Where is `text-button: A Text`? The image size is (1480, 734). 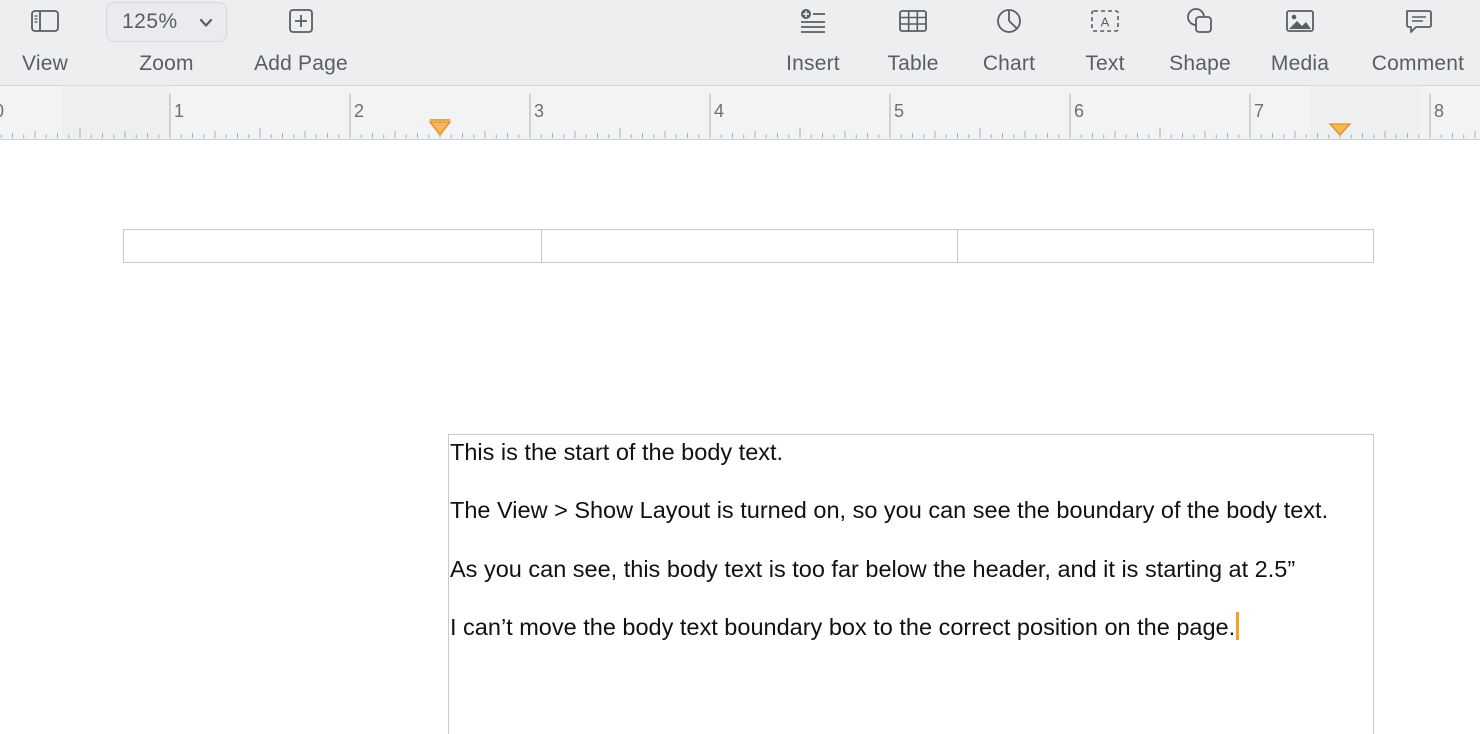 text-button: A Text is located at coordinates (1105, 42).